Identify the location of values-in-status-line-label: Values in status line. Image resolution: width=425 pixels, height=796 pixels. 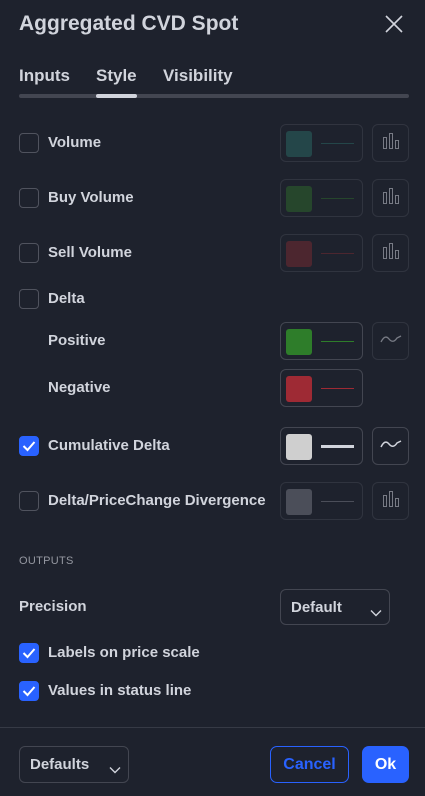
(120, 690).